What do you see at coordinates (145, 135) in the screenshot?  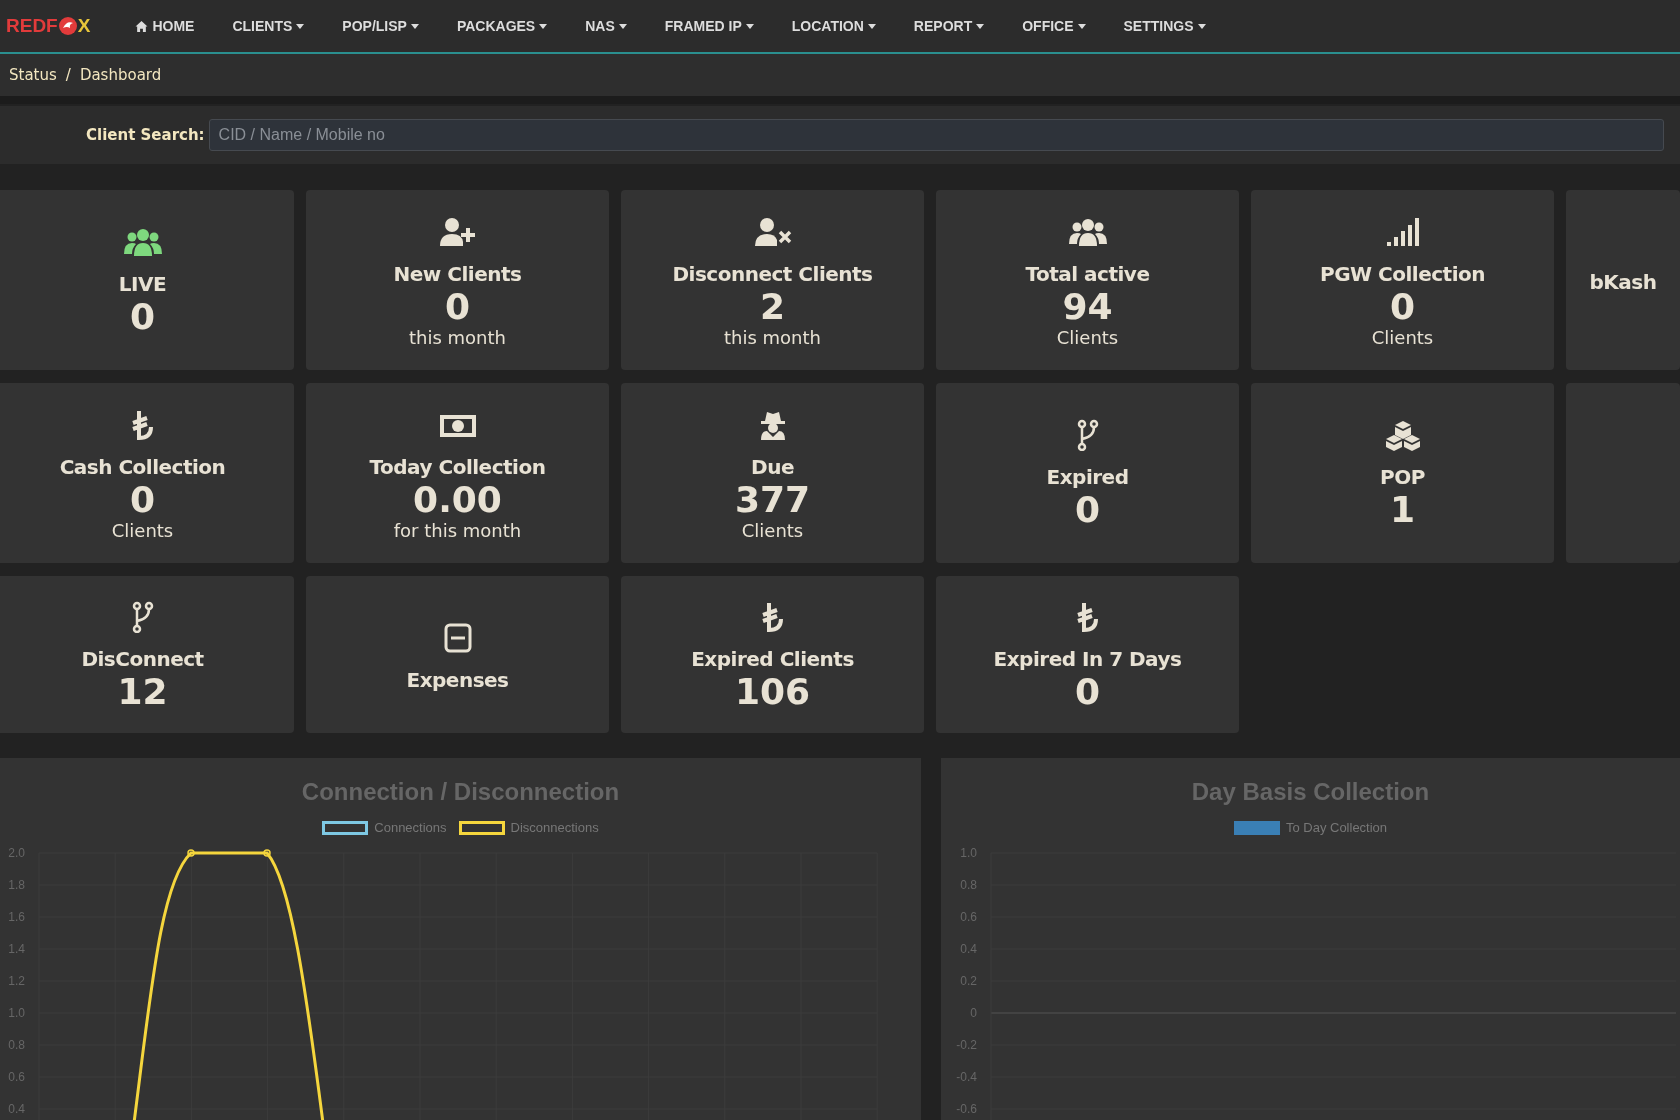 I see `search-label: Client Search:` at bounding box center [145, 135].